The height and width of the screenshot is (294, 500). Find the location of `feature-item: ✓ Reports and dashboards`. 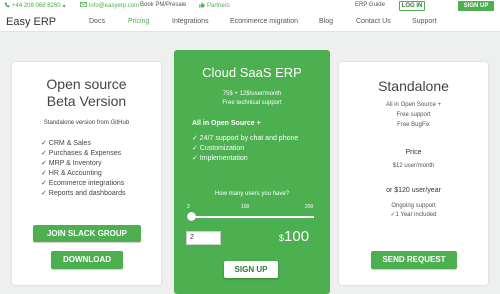

feature-item: ✓ Reports and dashboards is located at coordinates (83, 193).